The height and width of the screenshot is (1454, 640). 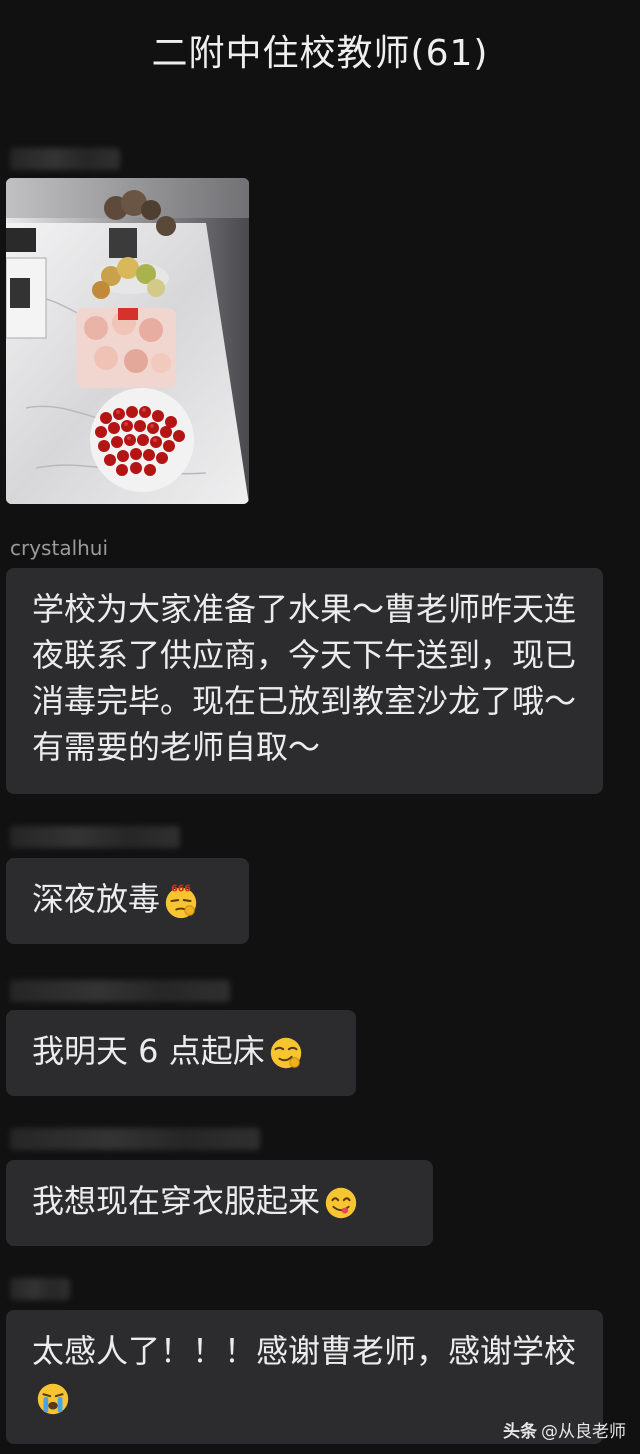 I want to click on message-text: 太感人了！！！感谢曹老师，感谢学校, so click(x=304, y=1351).